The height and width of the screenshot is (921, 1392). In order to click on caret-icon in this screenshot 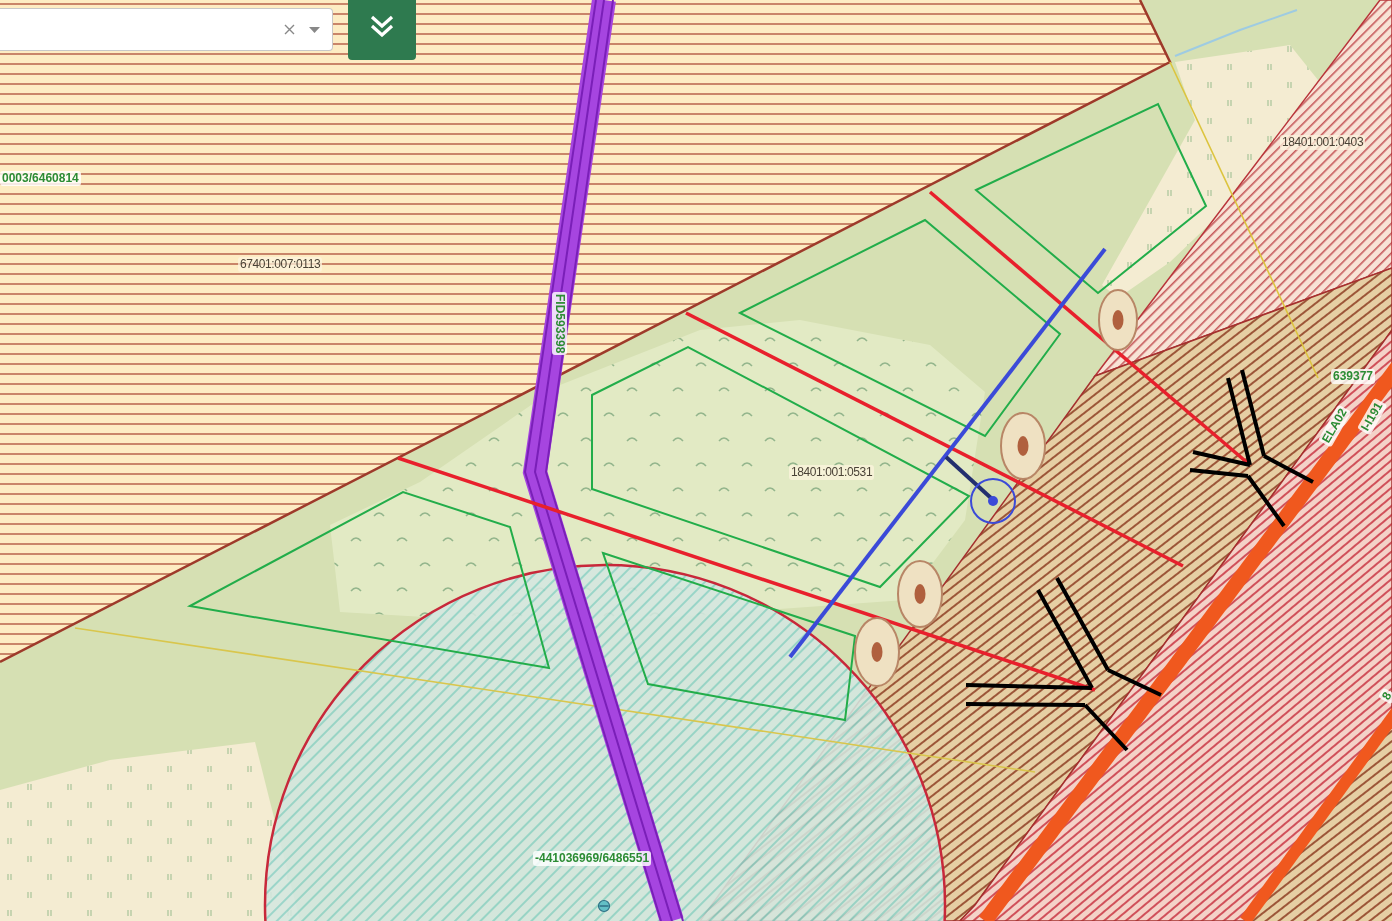, I will do `click(314, 29)`.